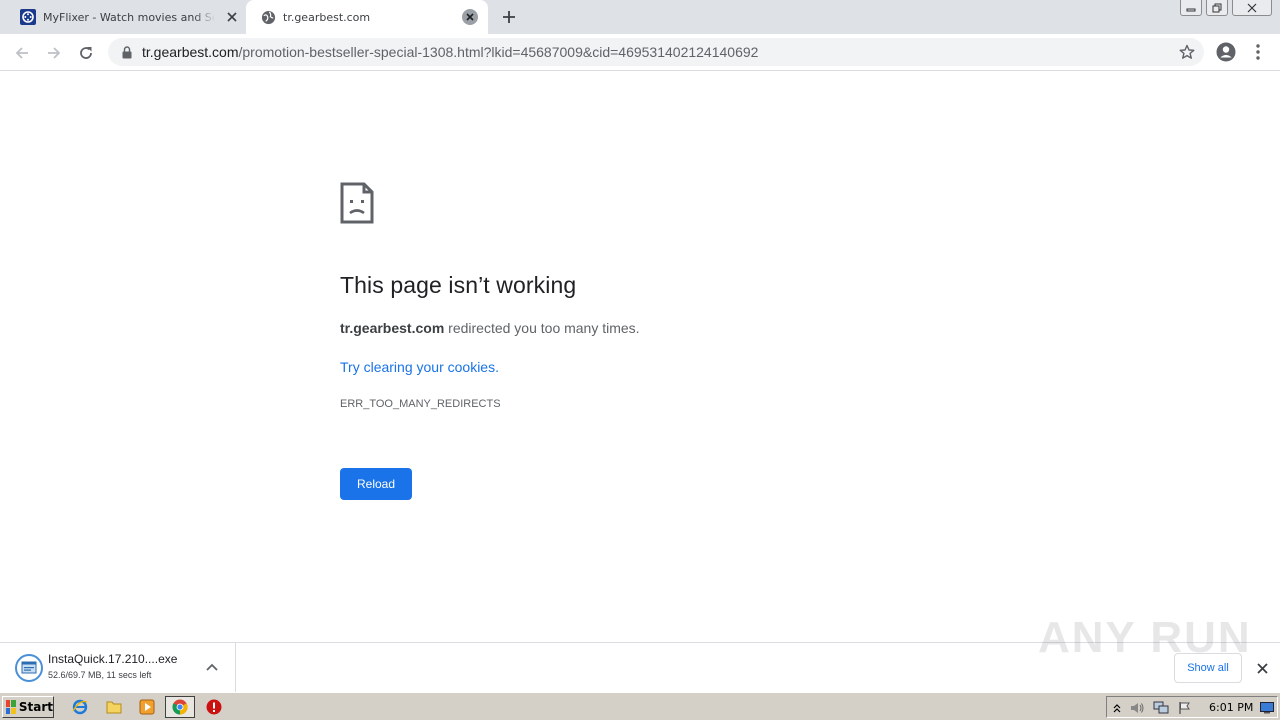 This screenshot has height=720, width=1280. I want to click on chrome-taskbar-icon, so click(180, 707).